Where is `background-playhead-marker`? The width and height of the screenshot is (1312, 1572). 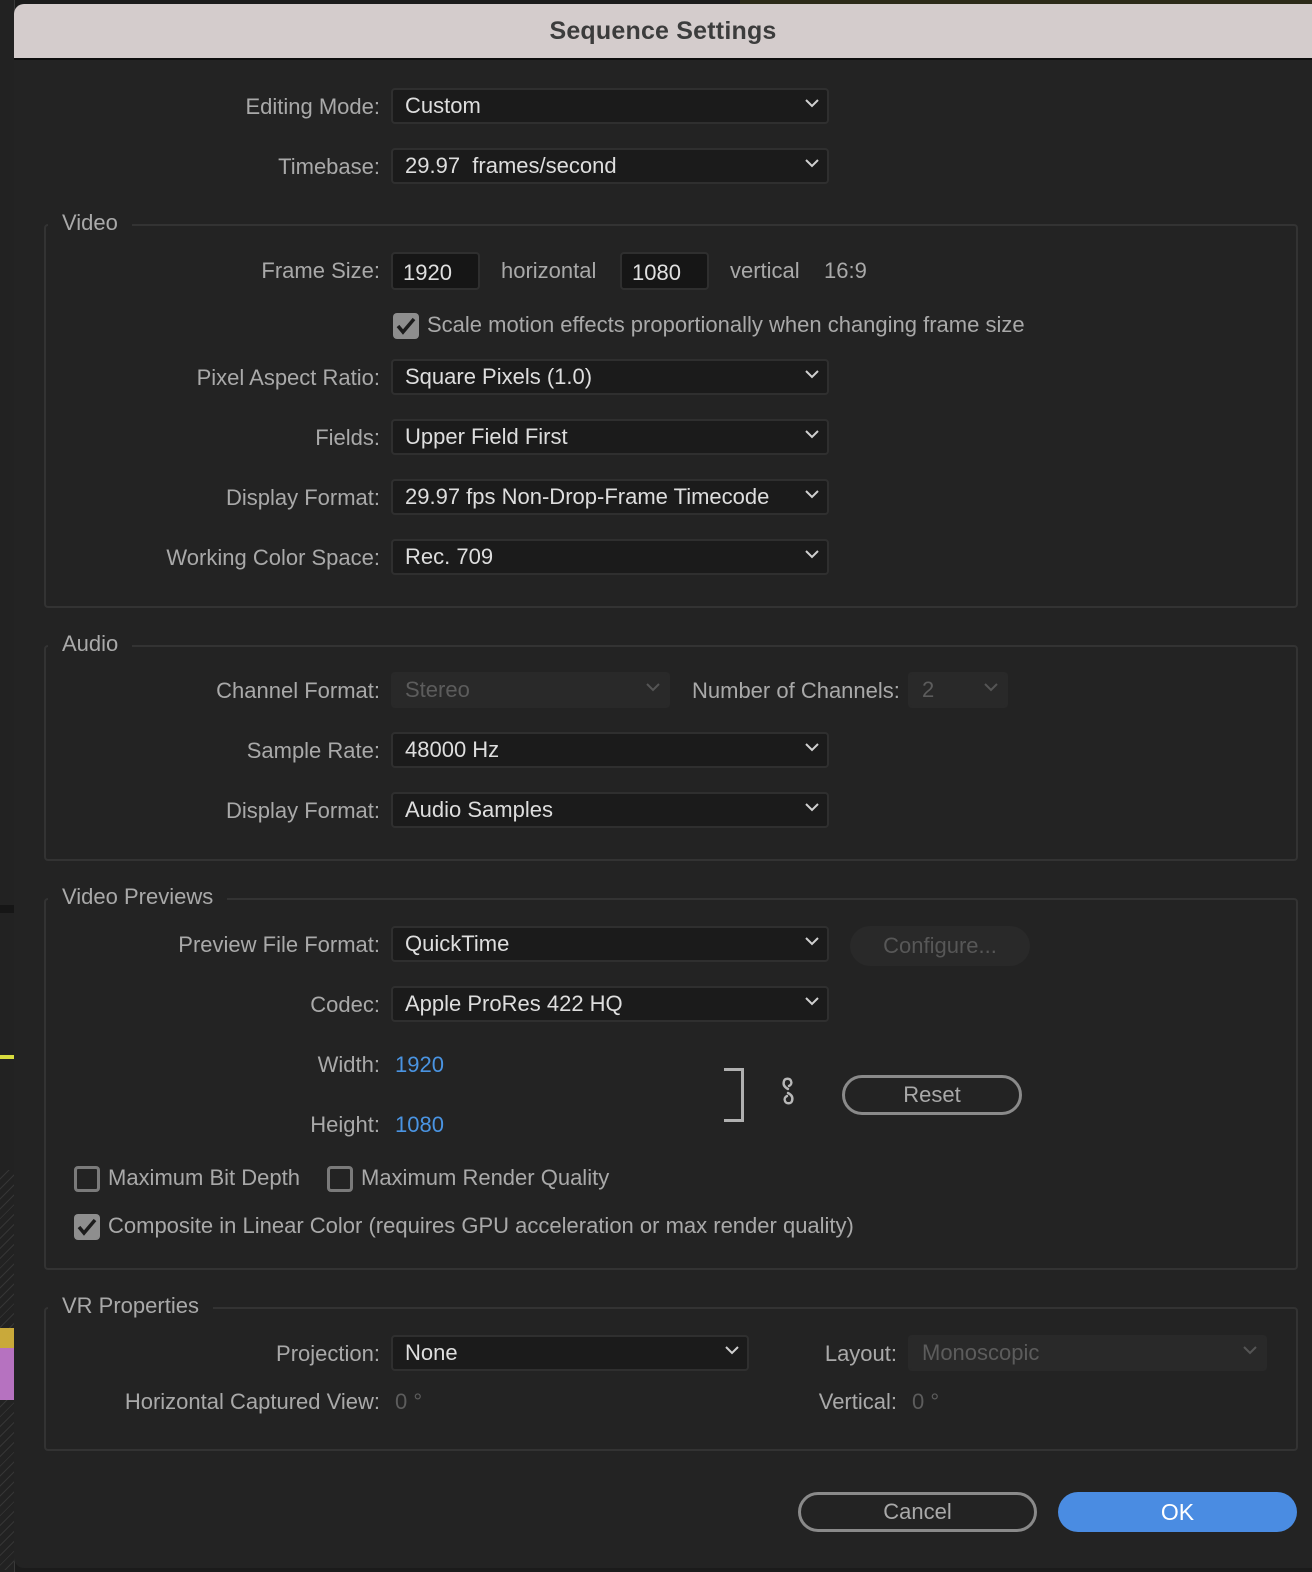
background-playhead-marker is located at coordinates (7, 1057).